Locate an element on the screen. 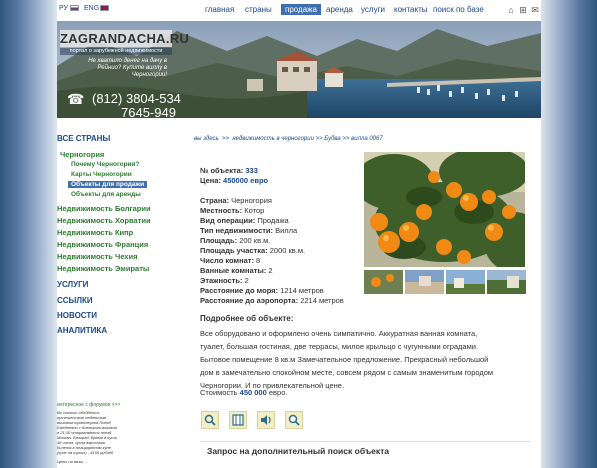 This screenshot has width=597, height=468. breadcrumb-here: вы здесь is located at coordinates (206, 139).